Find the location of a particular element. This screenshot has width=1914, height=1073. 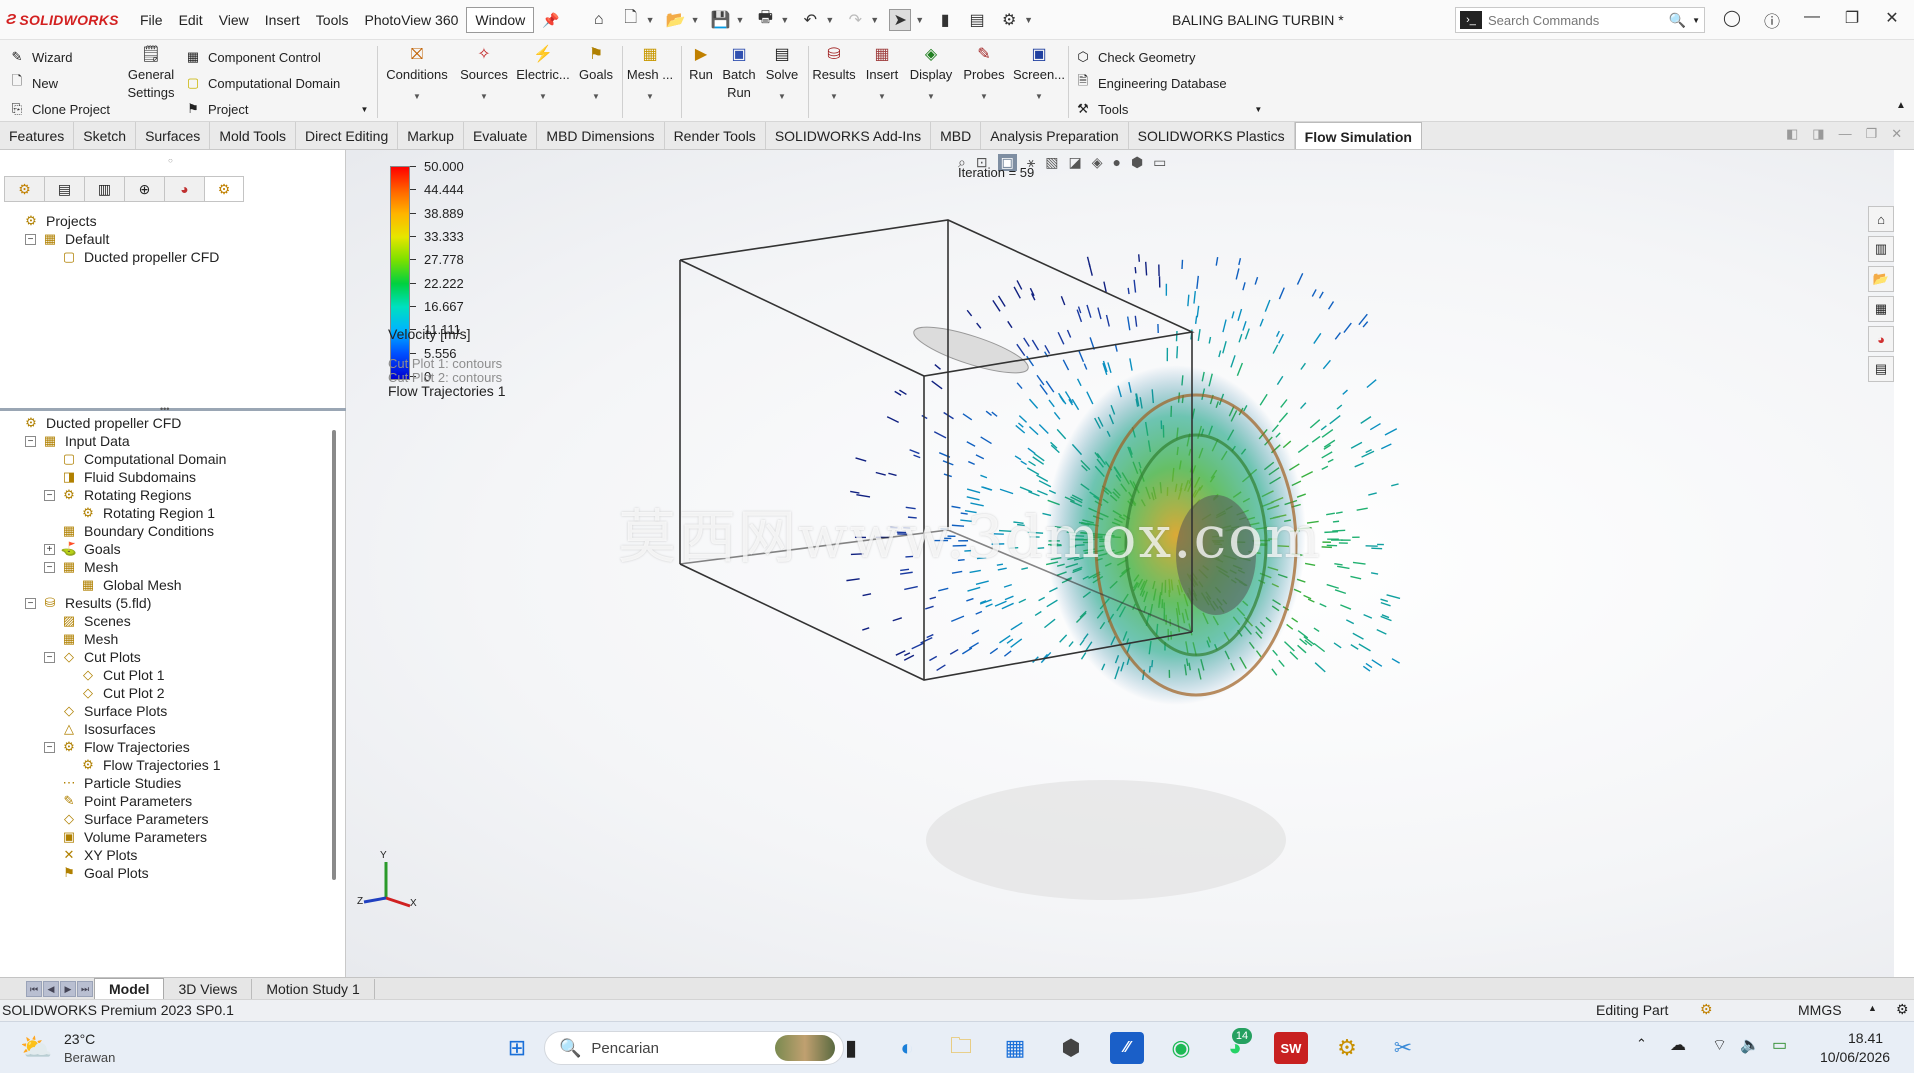

tray-overflow-icon: ⌃ is located at coordinates (1641, 1044).